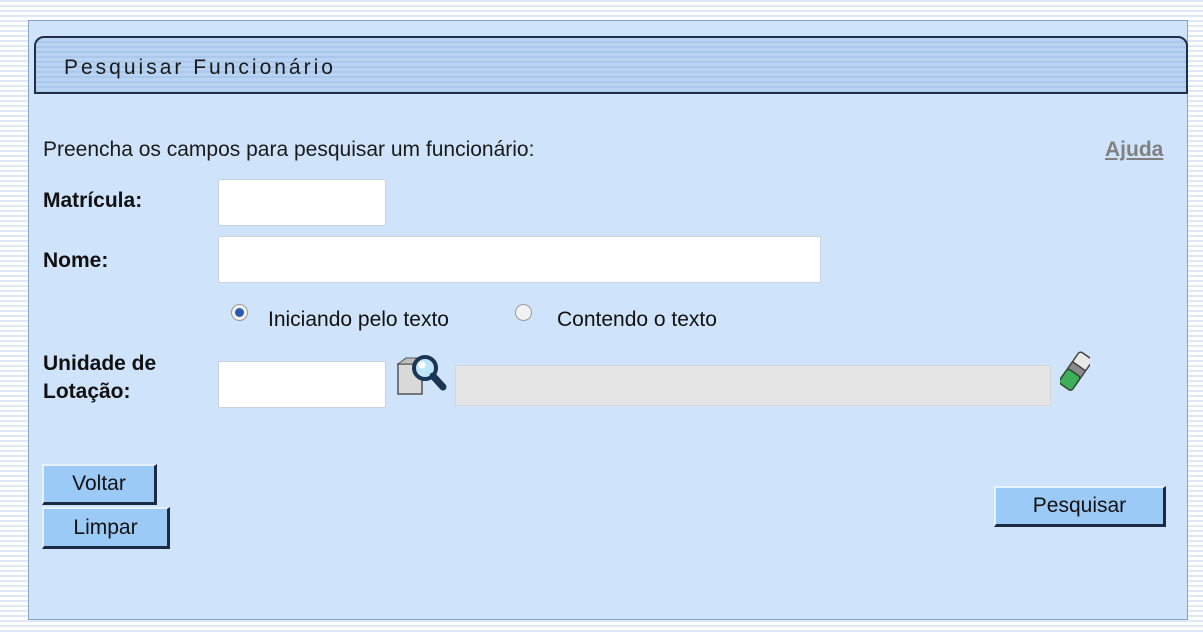 Image resolution: width=1203 pixels, height=632 pixels. I want to click on magnifier-search-icon, so click(422, 375).